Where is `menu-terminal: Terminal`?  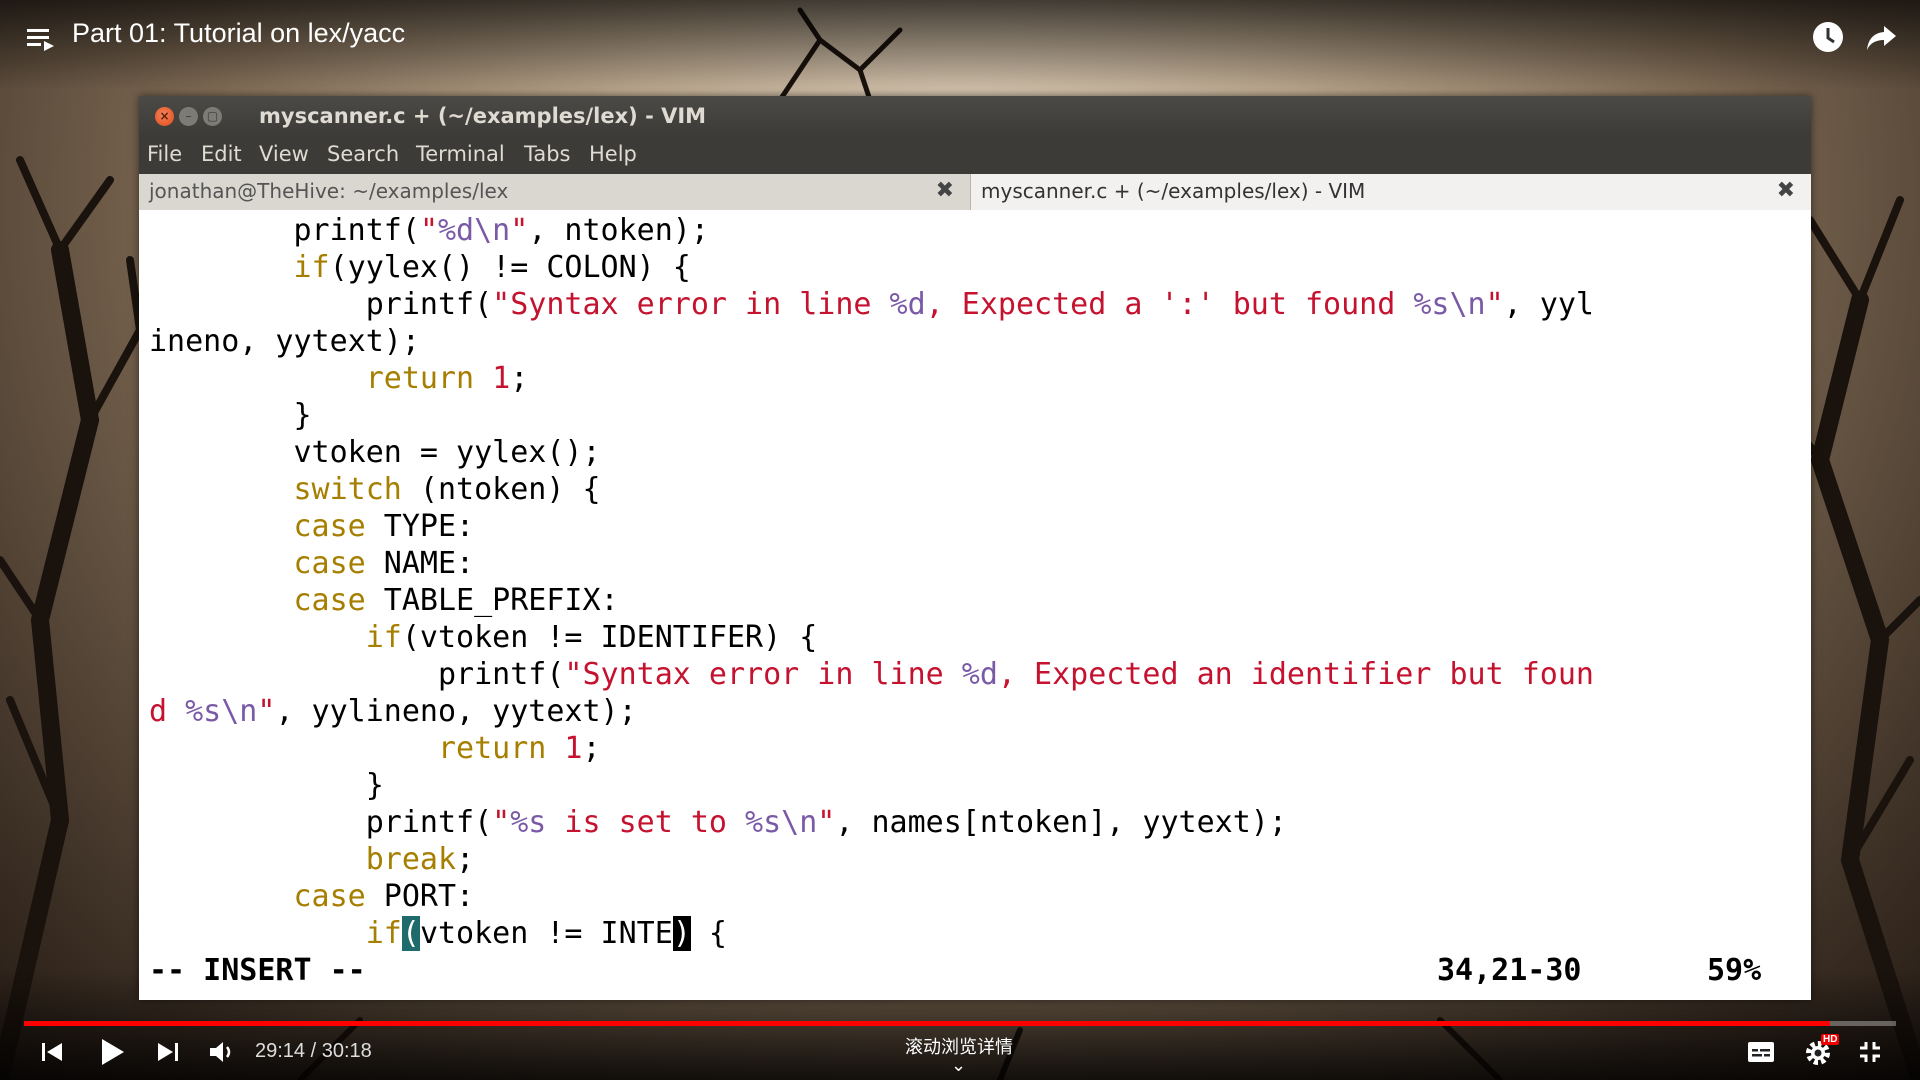 menu-terminal: Terminal is located at coordinates (460, 154).